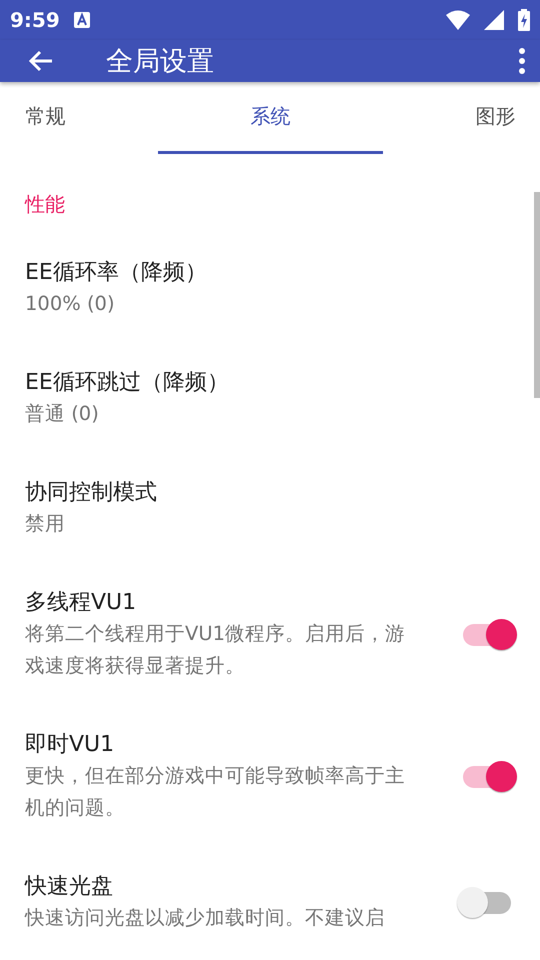  What do you see at coordinates (70, 745) in the screenshot?
I see `setting-title: 即时VU1` at bounding box center [70, 745].